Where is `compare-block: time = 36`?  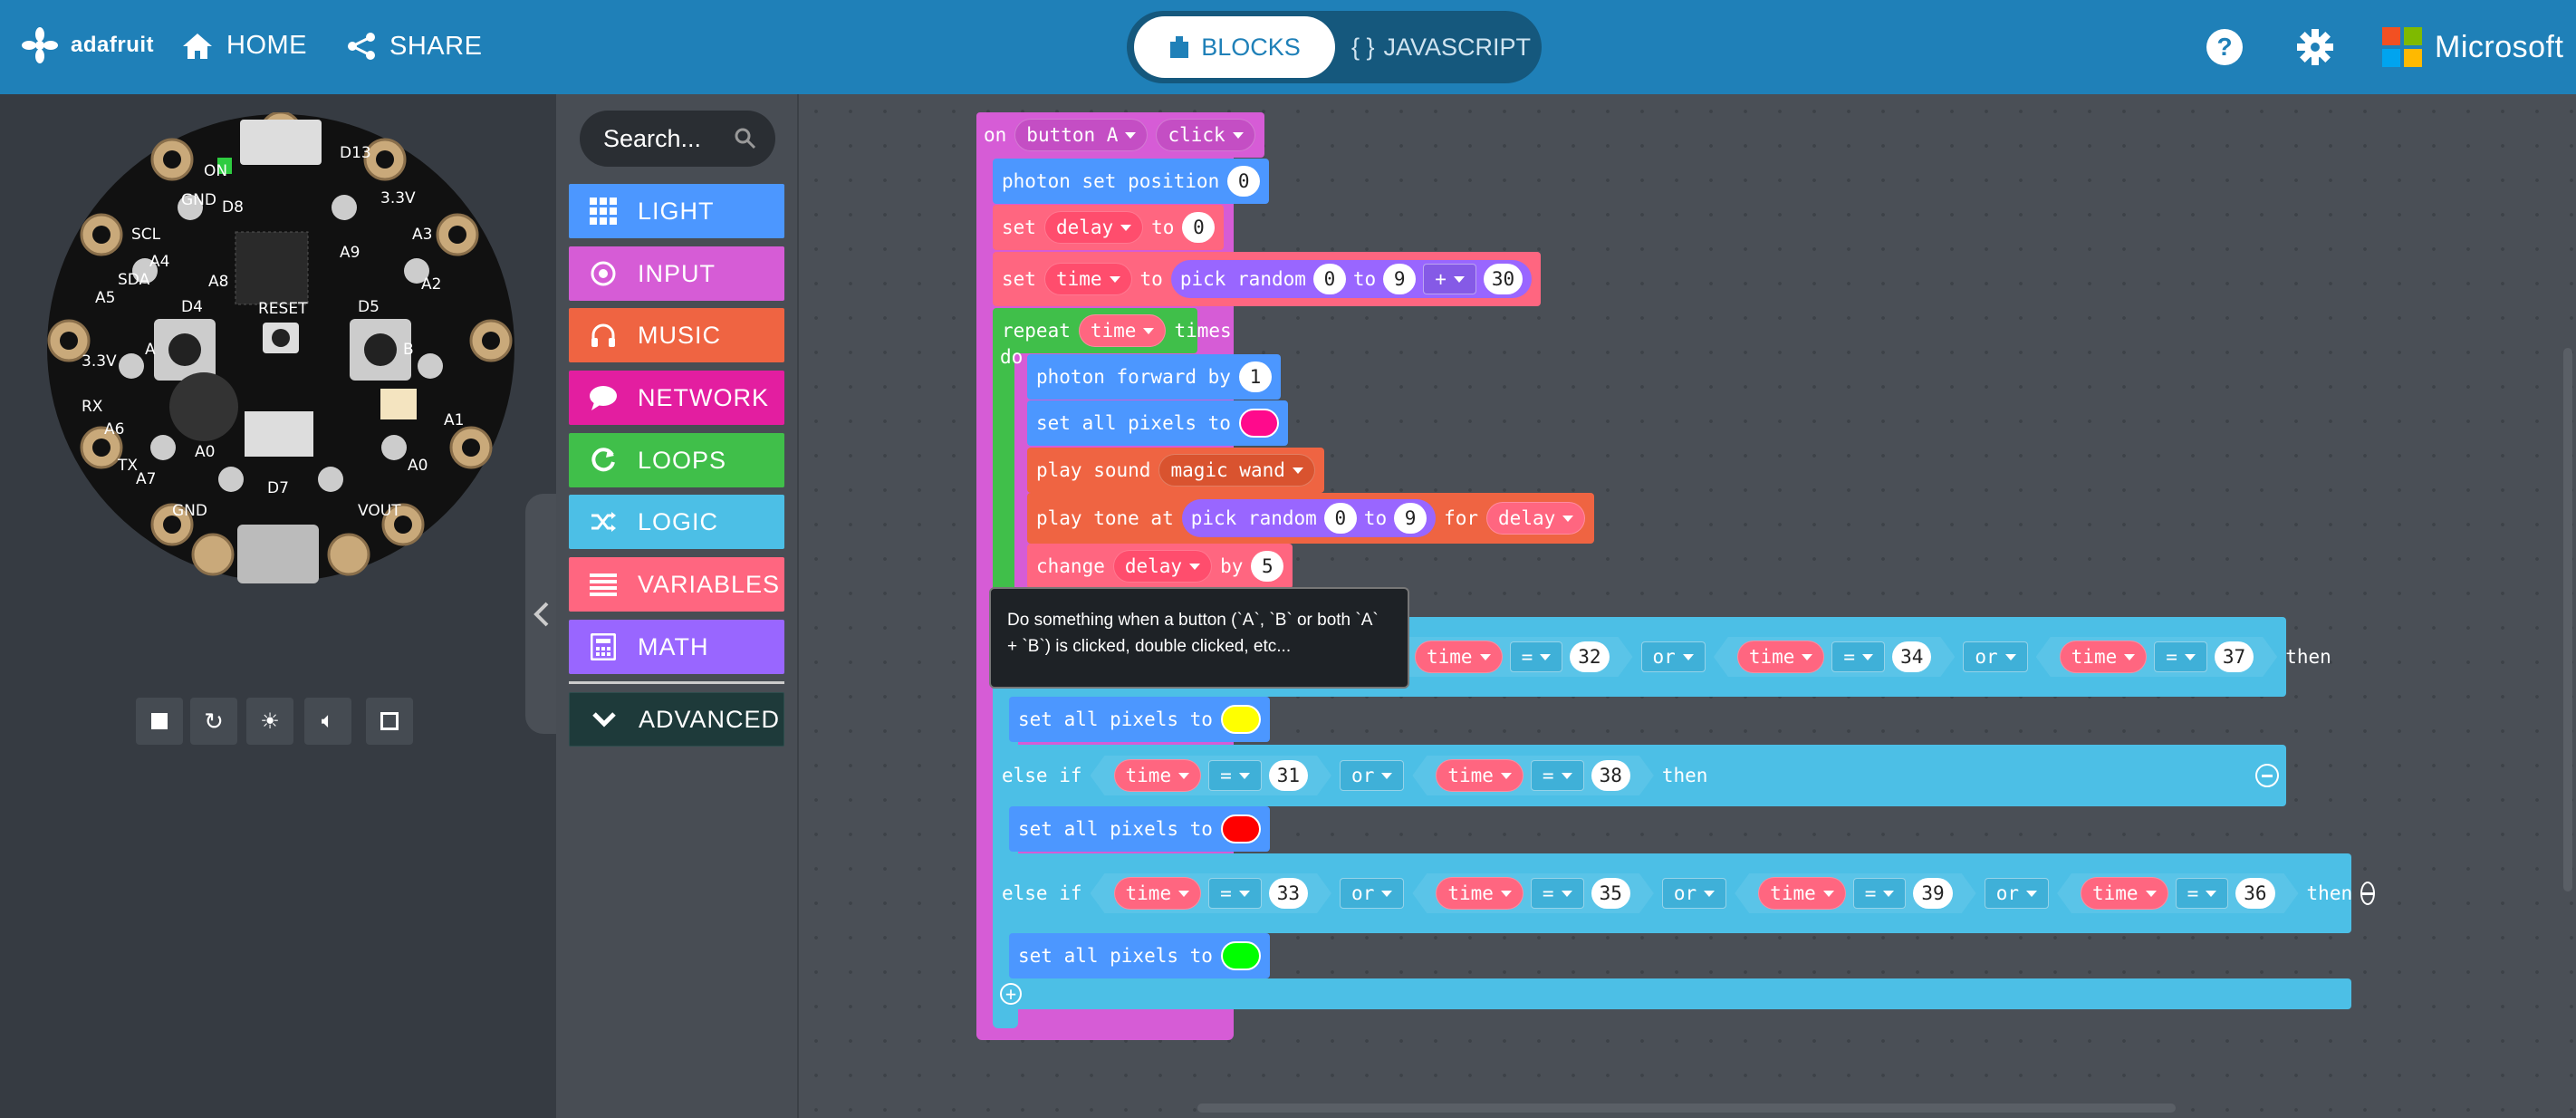
compare-block: time = 36 is located at coordinates (2178, 893).